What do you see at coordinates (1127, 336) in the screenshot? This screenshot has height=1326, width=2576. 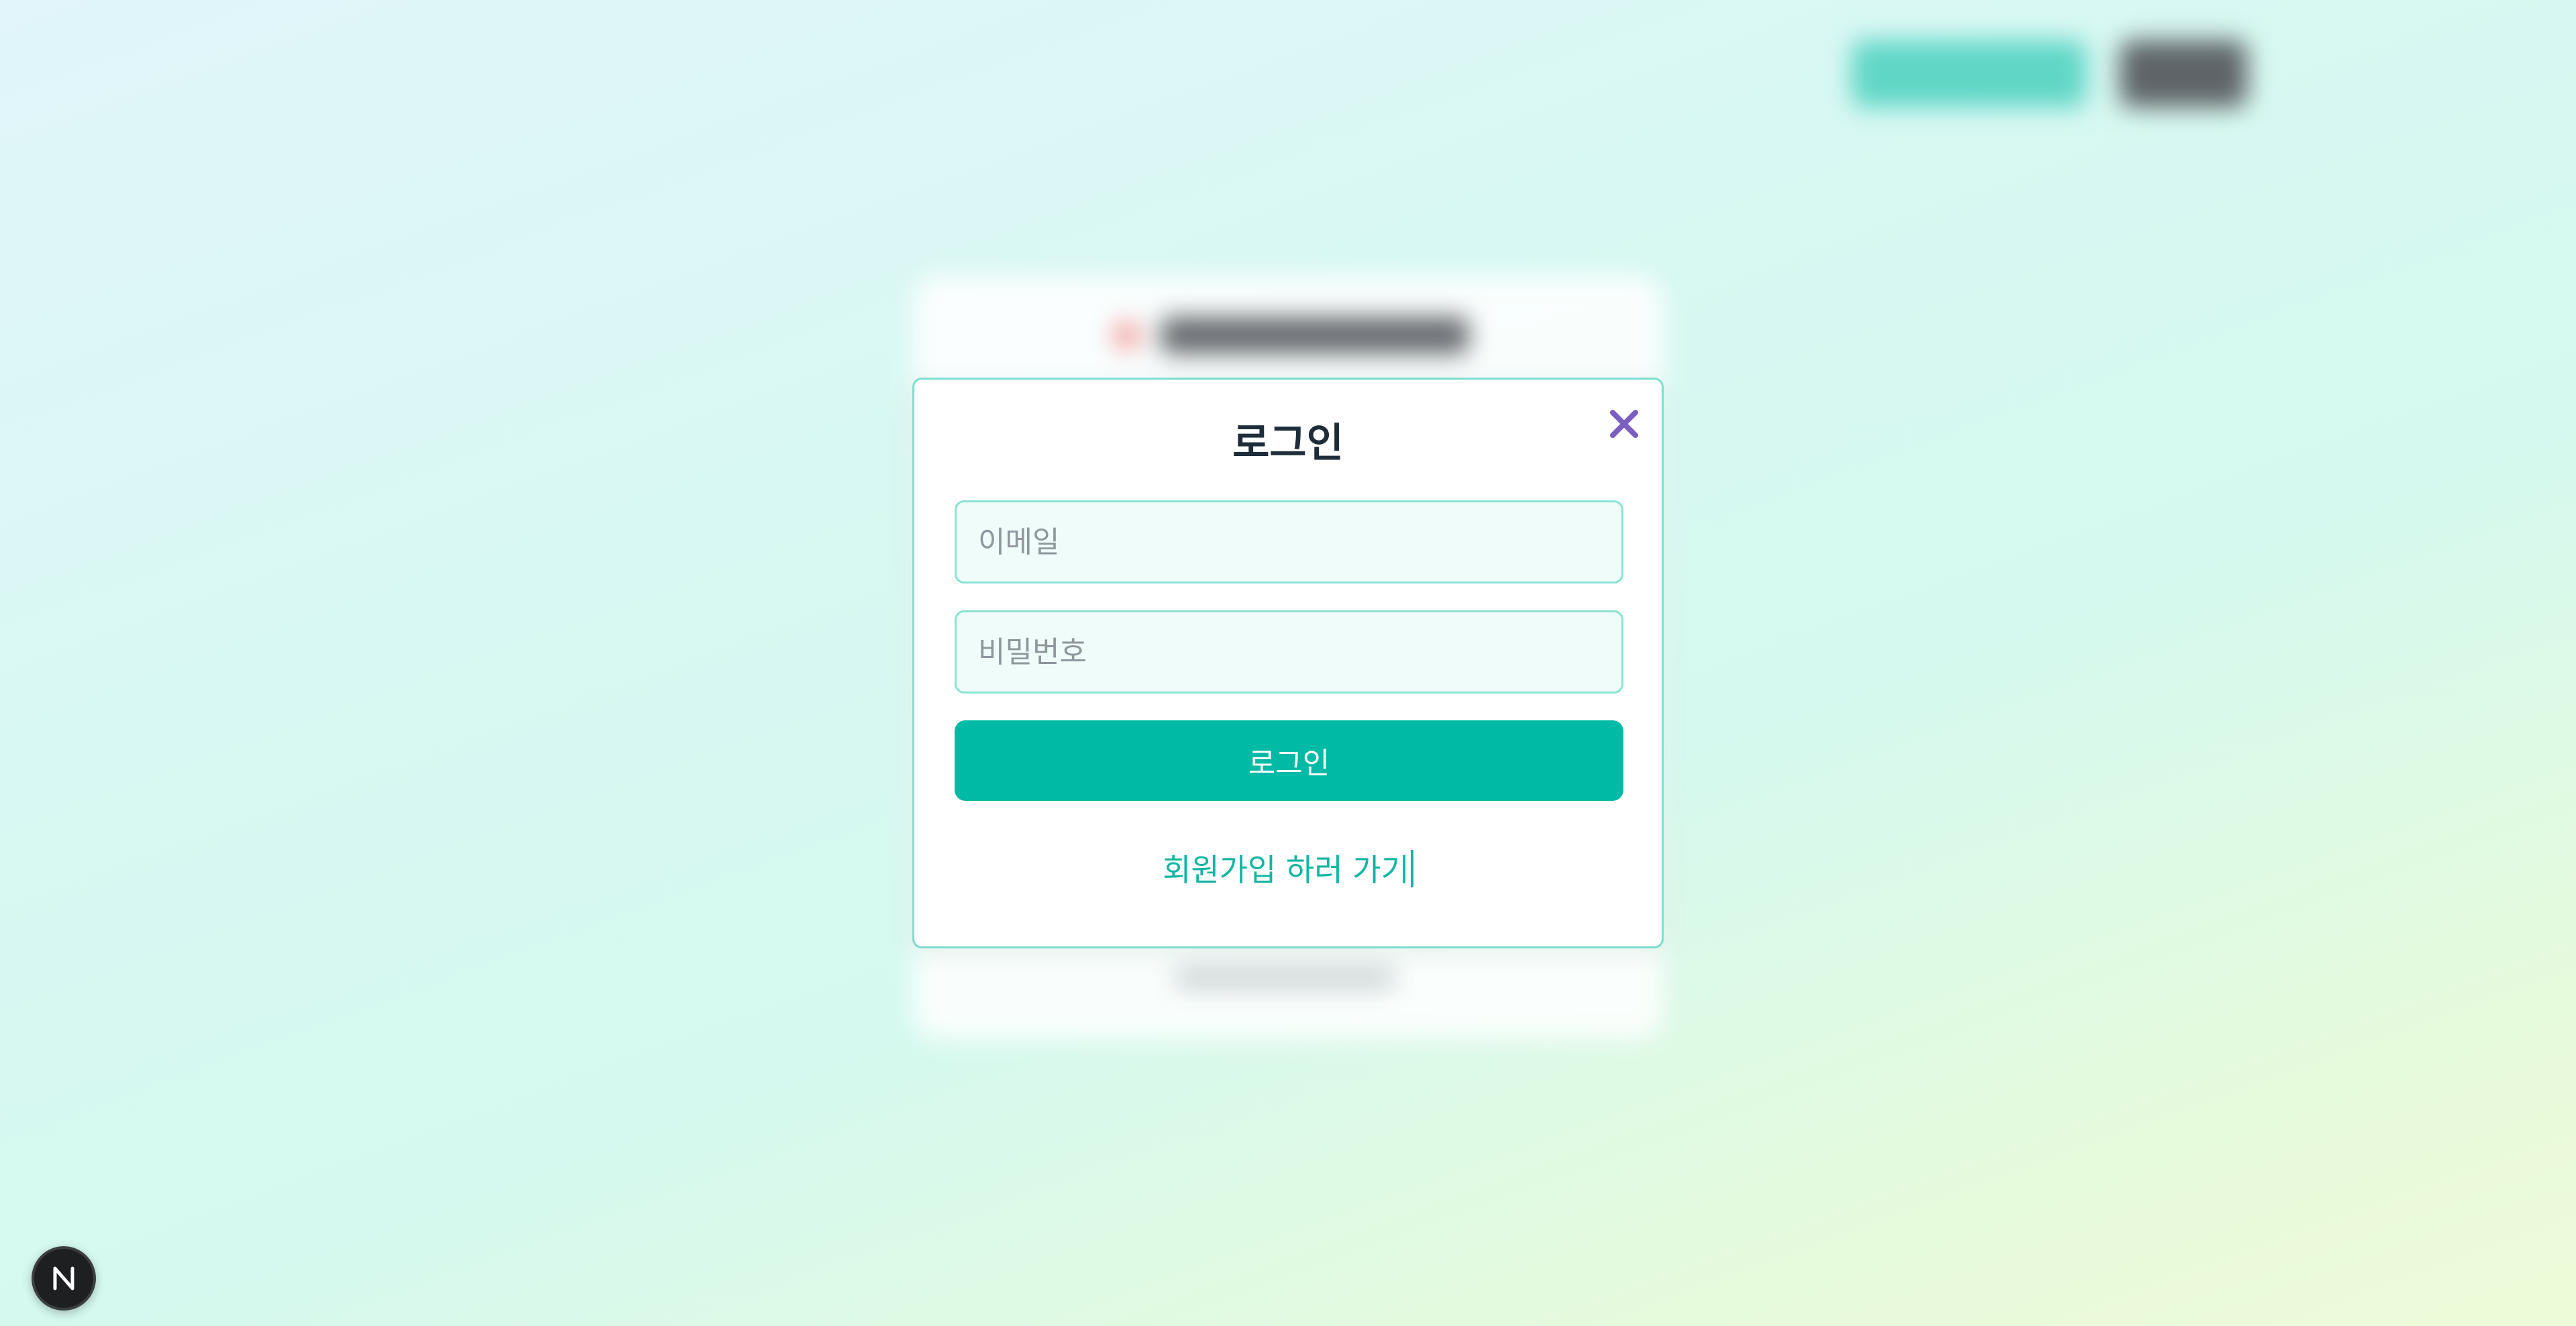 I see `background-card-logo` at bounding box center [1127, 336].